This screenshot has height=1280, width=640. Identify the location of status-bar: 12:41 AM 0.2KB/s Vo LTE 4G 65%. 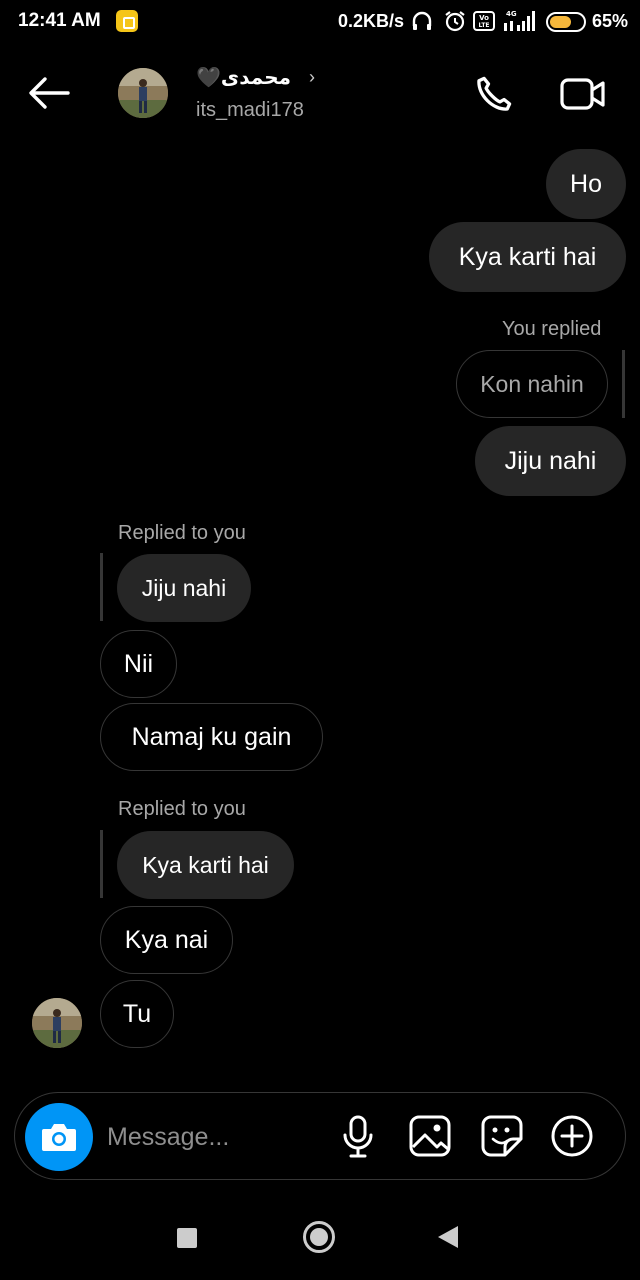
(320, 22).